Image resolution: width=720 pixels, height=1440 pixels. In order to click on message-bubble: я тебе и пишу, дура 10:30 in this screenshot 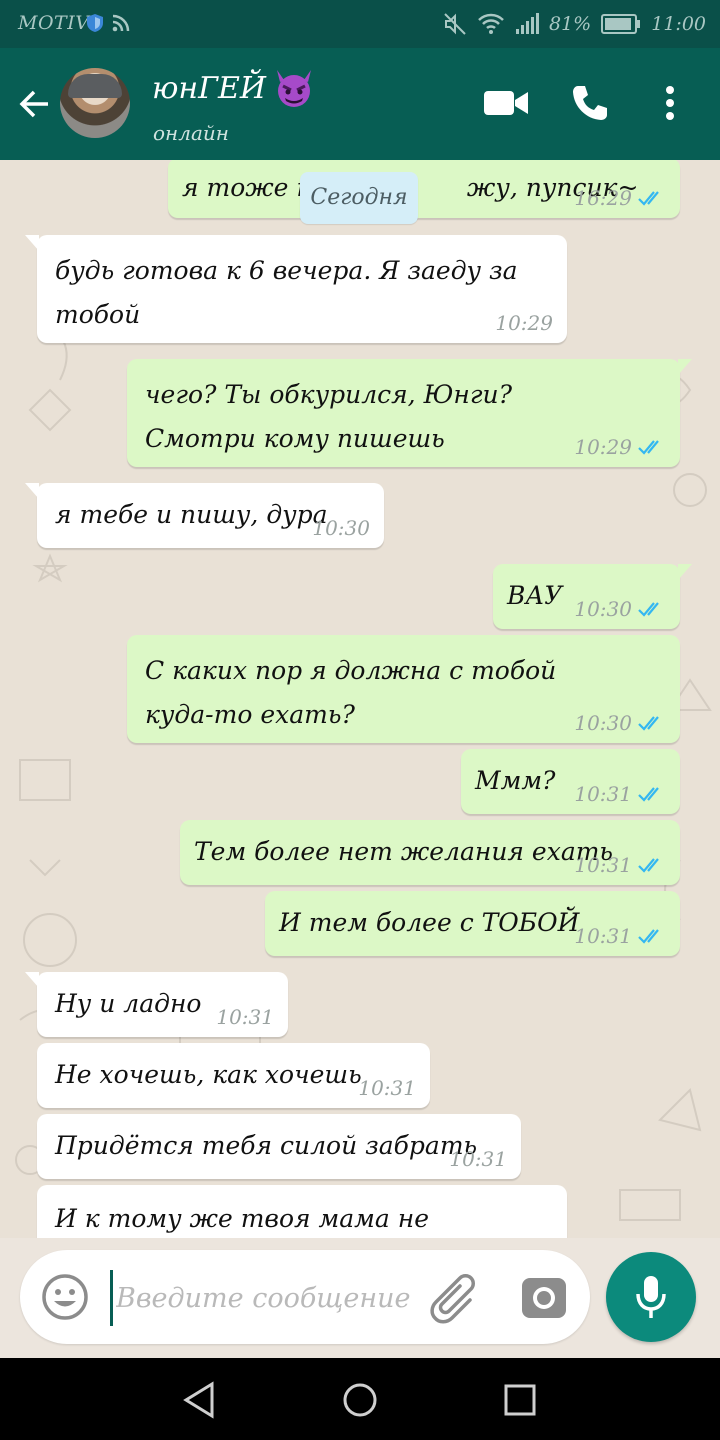, I will do `click(204, 515)`.